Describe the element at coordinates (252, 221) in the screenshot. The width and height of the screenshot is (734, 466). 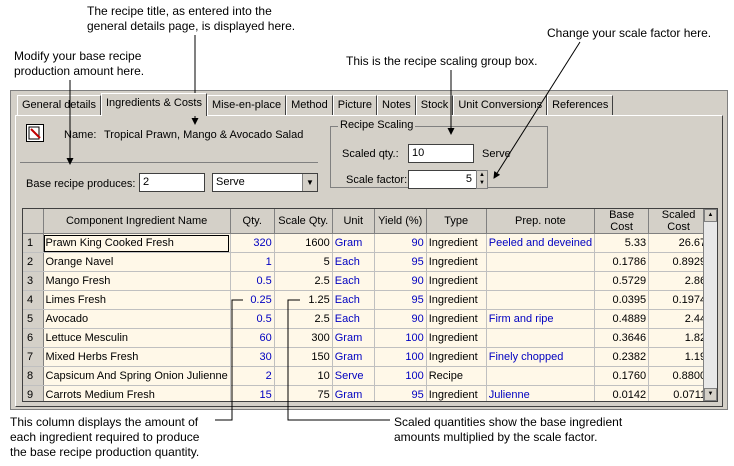
I see `header-qty: Qty.` at that location.